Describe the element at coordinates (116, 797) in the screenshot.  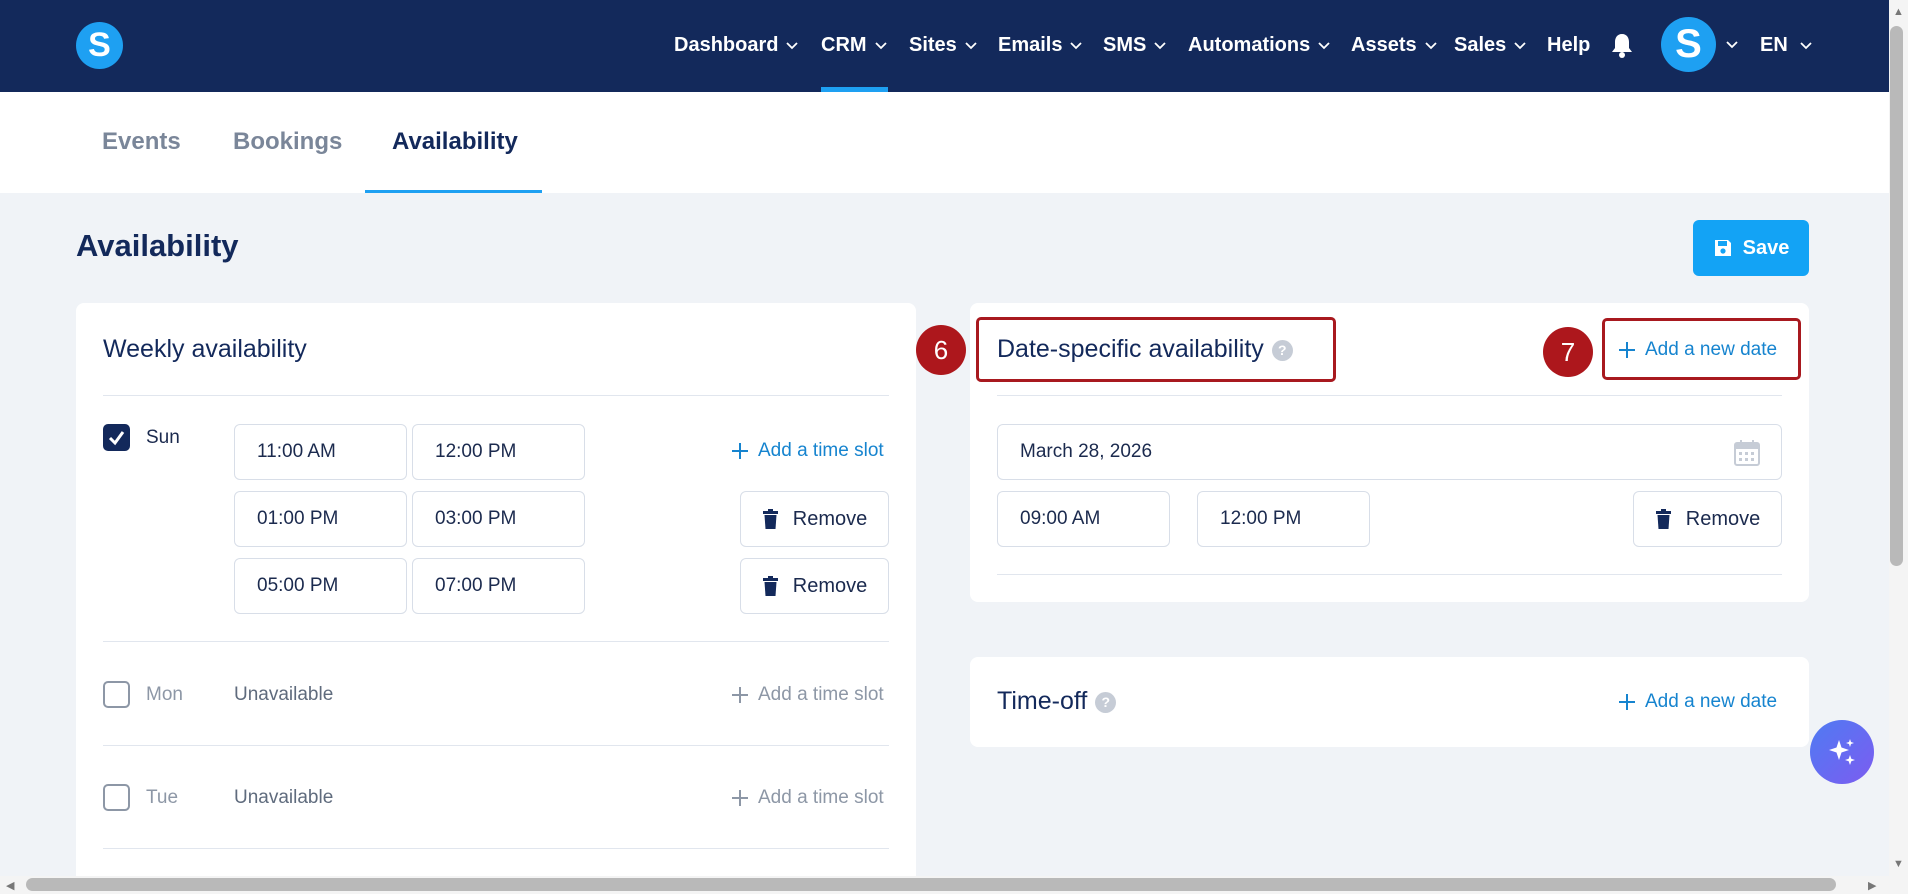
I see `tue-checkbox` at that location.